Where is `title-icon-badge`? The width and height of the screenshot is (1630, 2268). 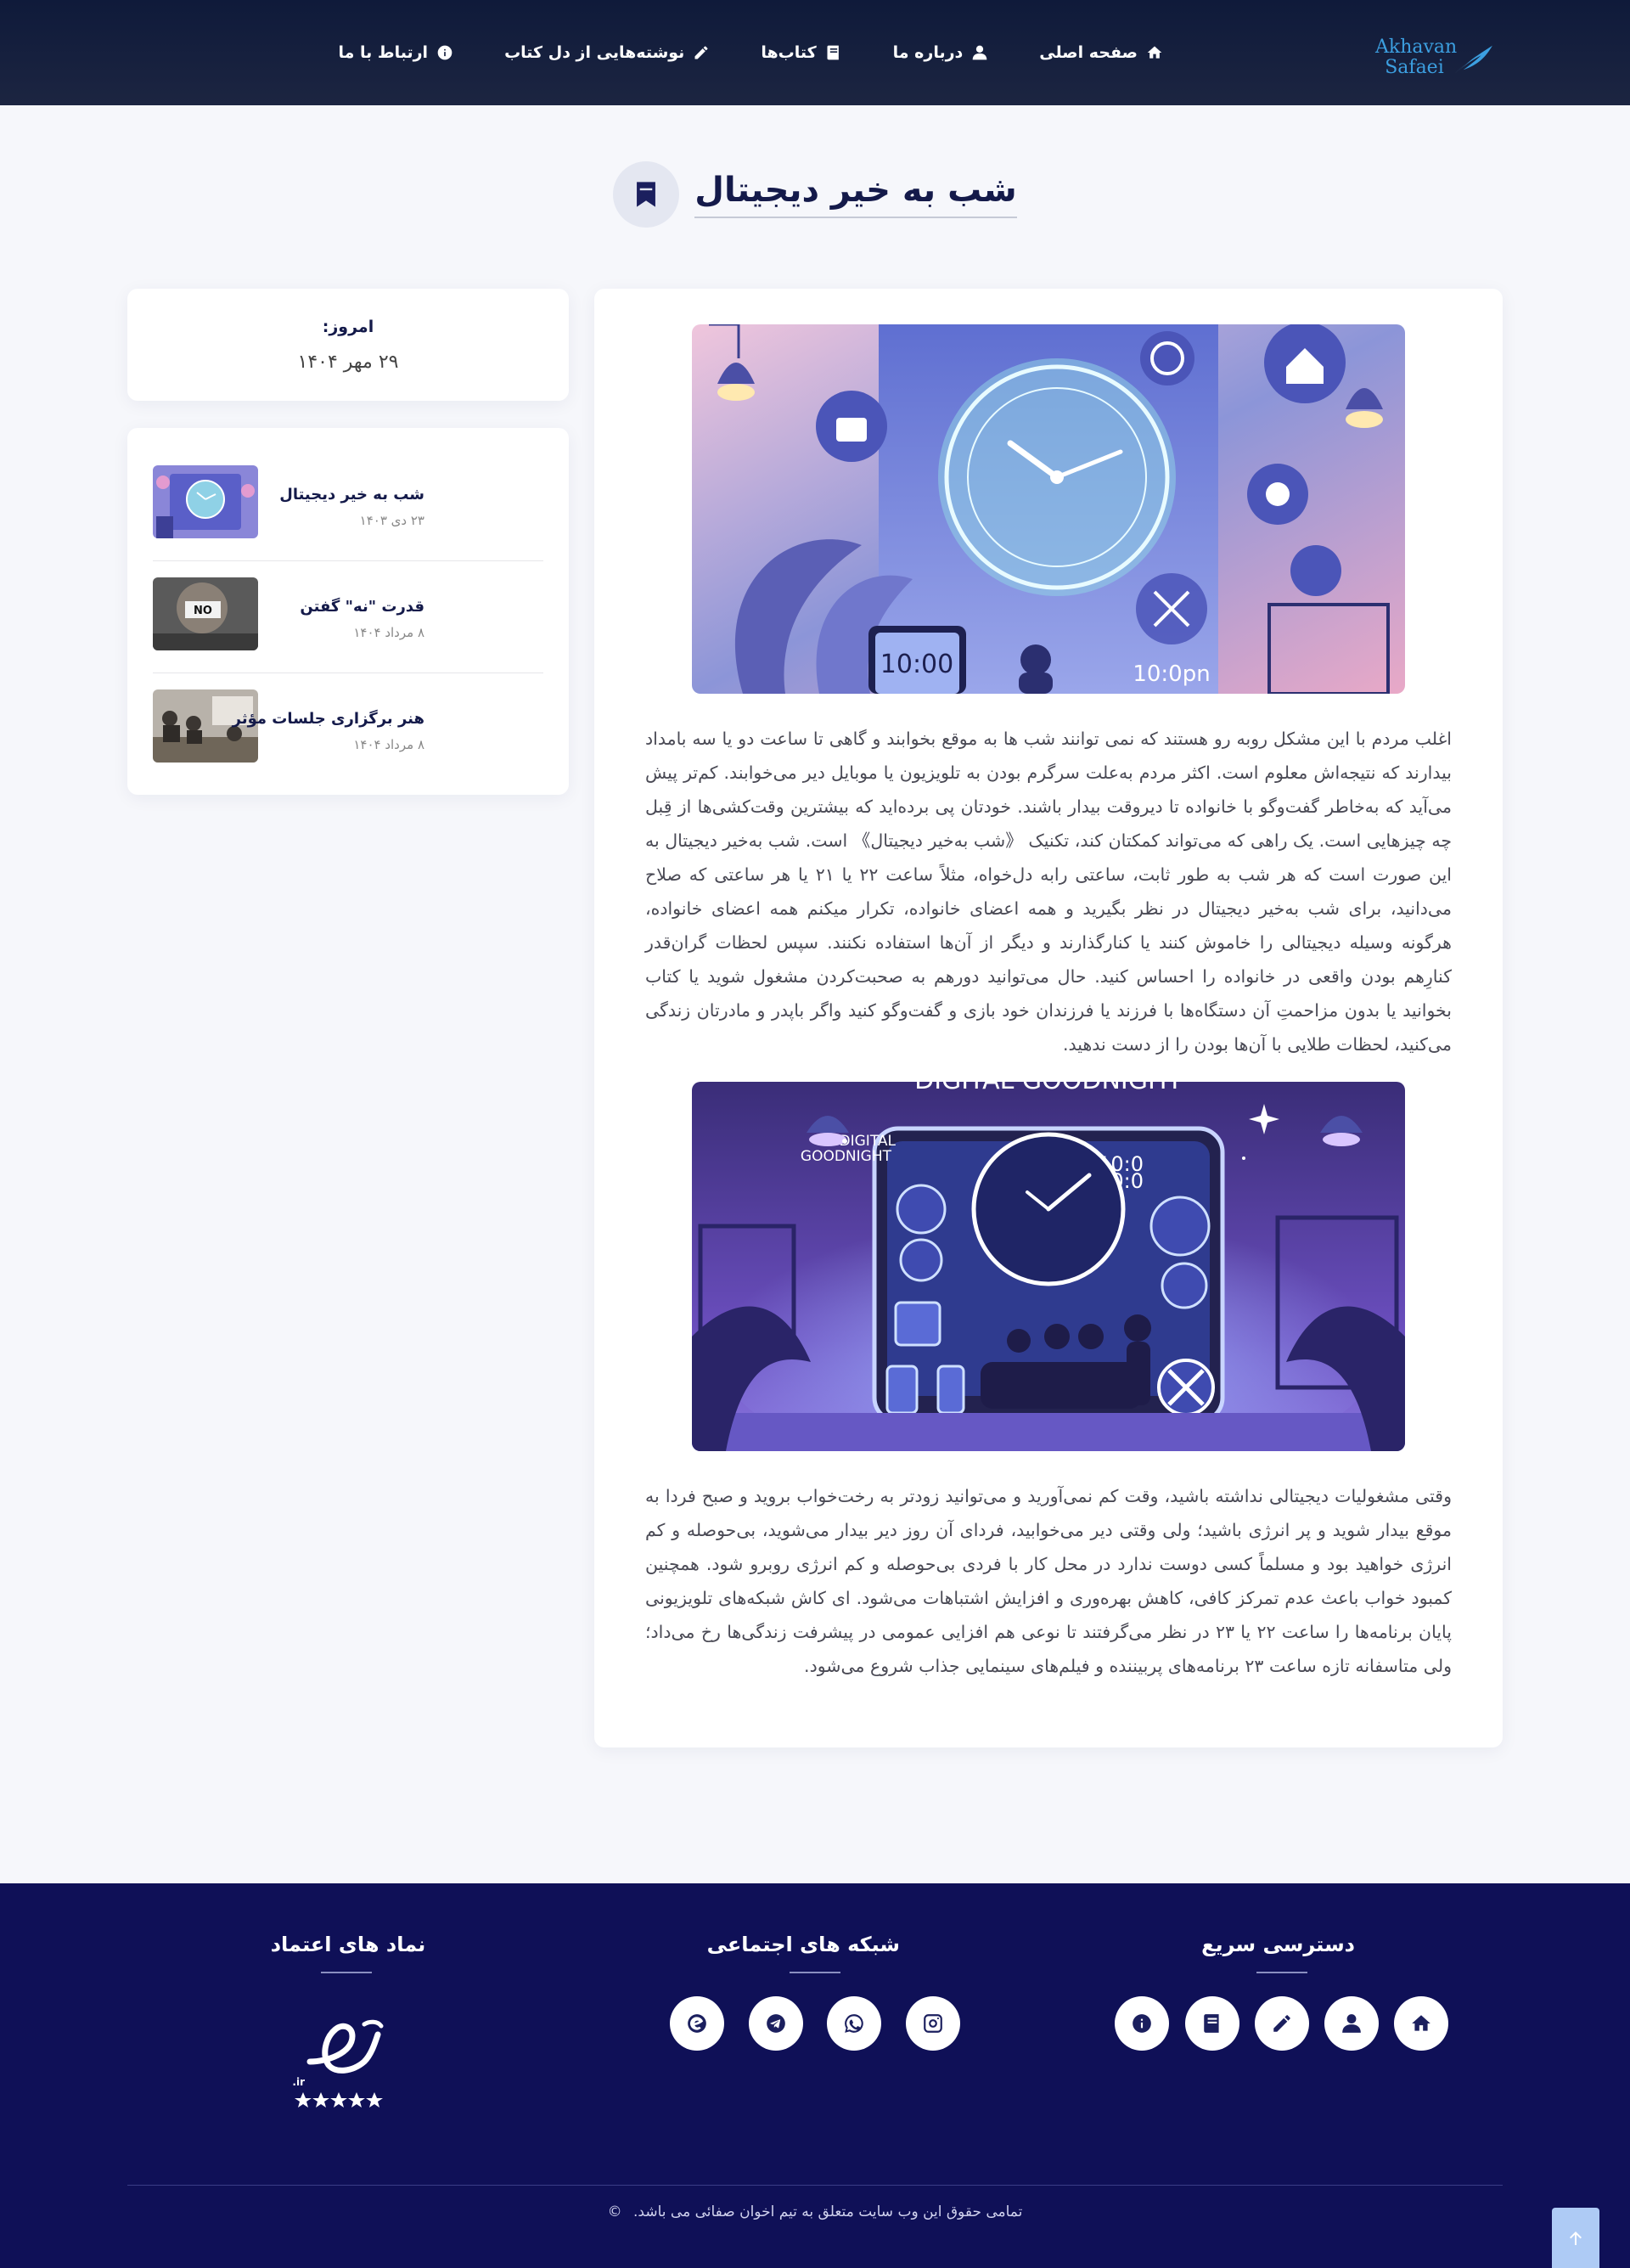
title-icon-badge is located at coordinates (647, 194).